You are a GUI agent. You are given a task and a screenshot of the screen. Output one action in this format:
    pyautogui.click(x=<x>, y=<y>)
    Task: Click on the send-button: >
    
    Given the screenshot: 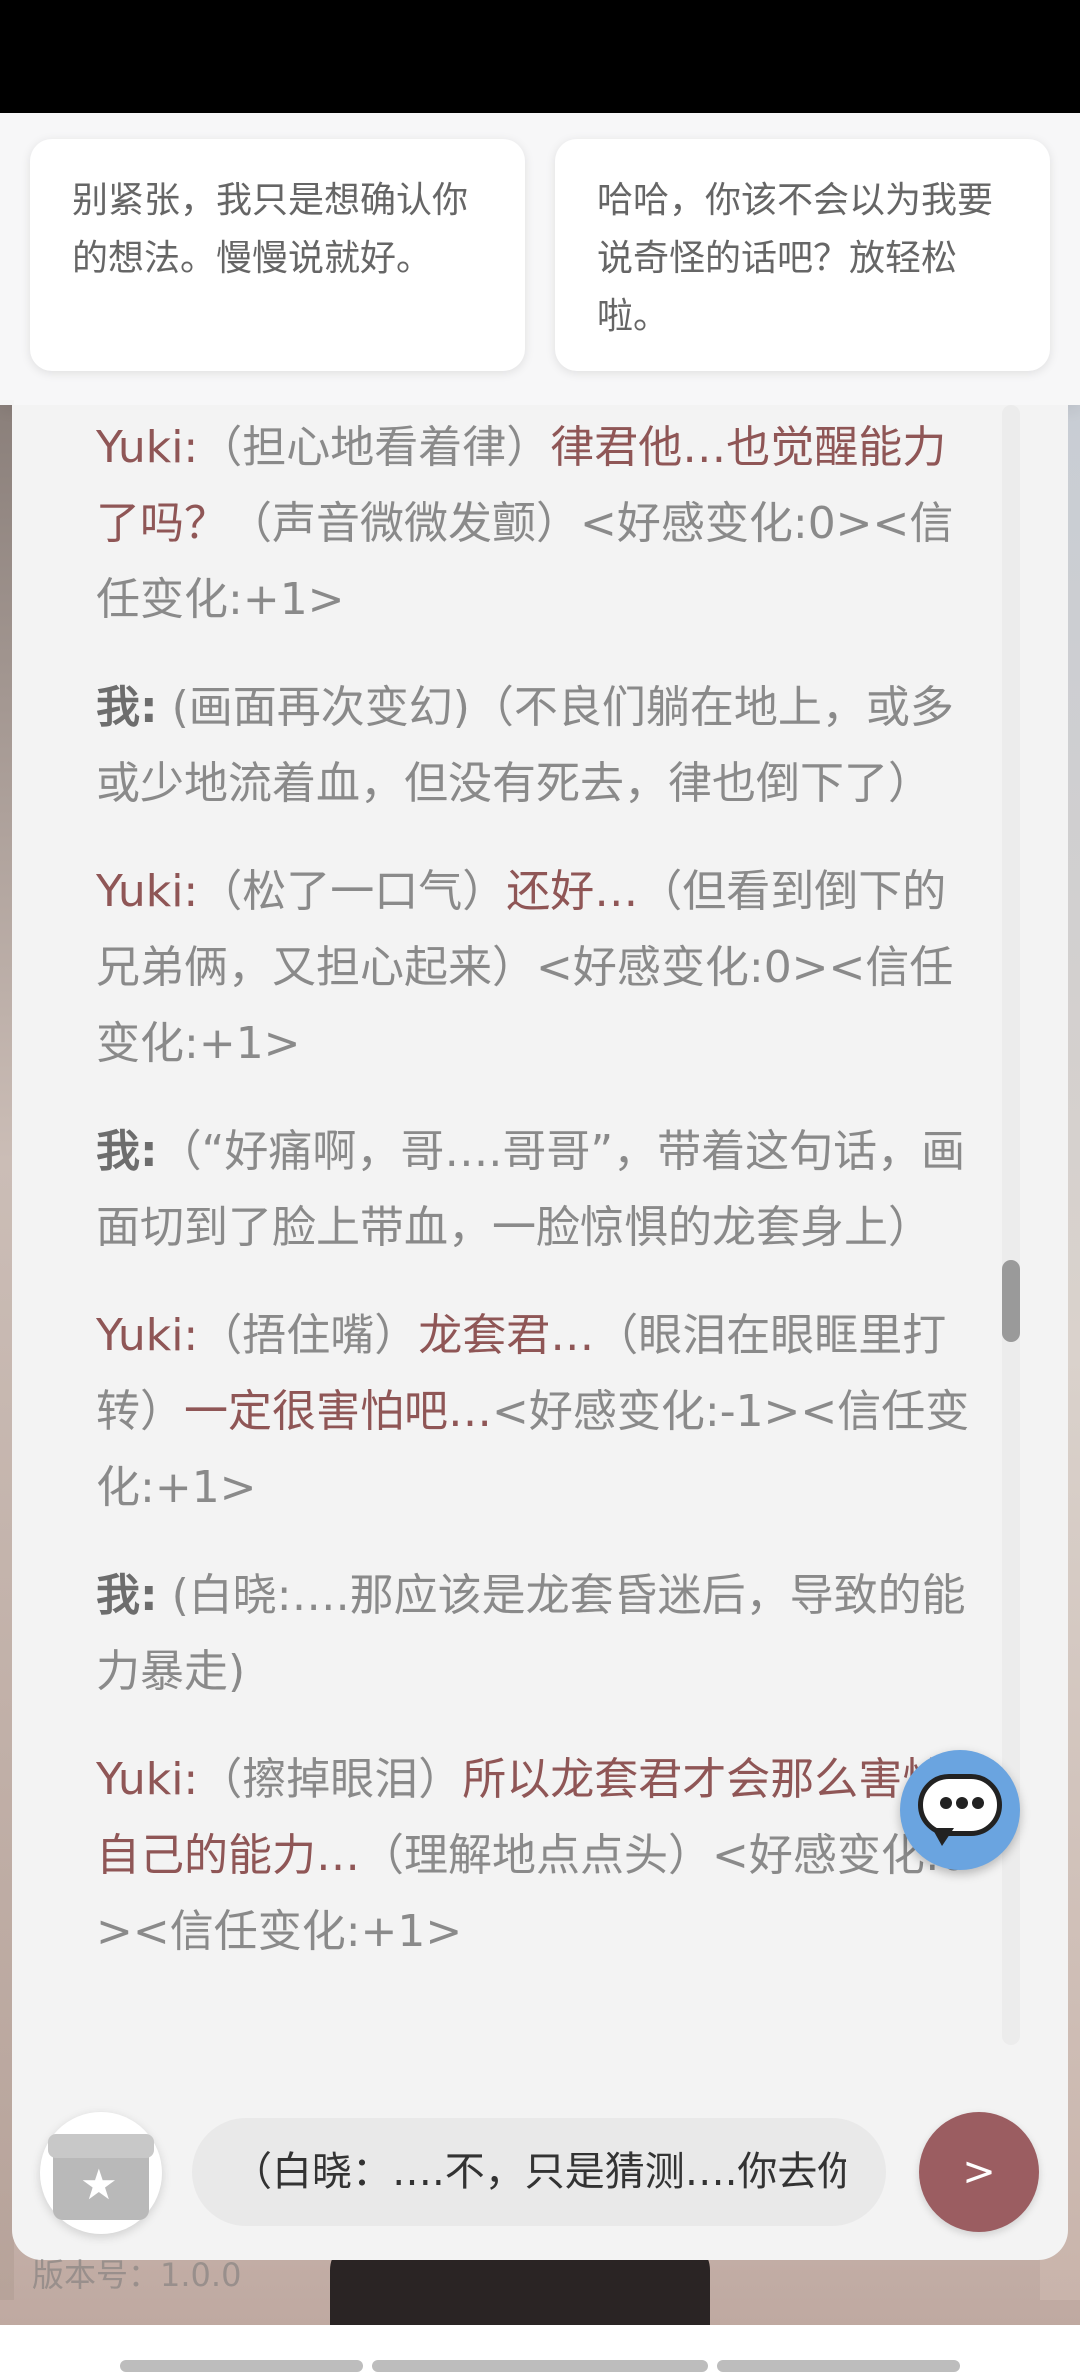 What is the action you would take?
    pyautogui.click(x=979, y=2172)
    